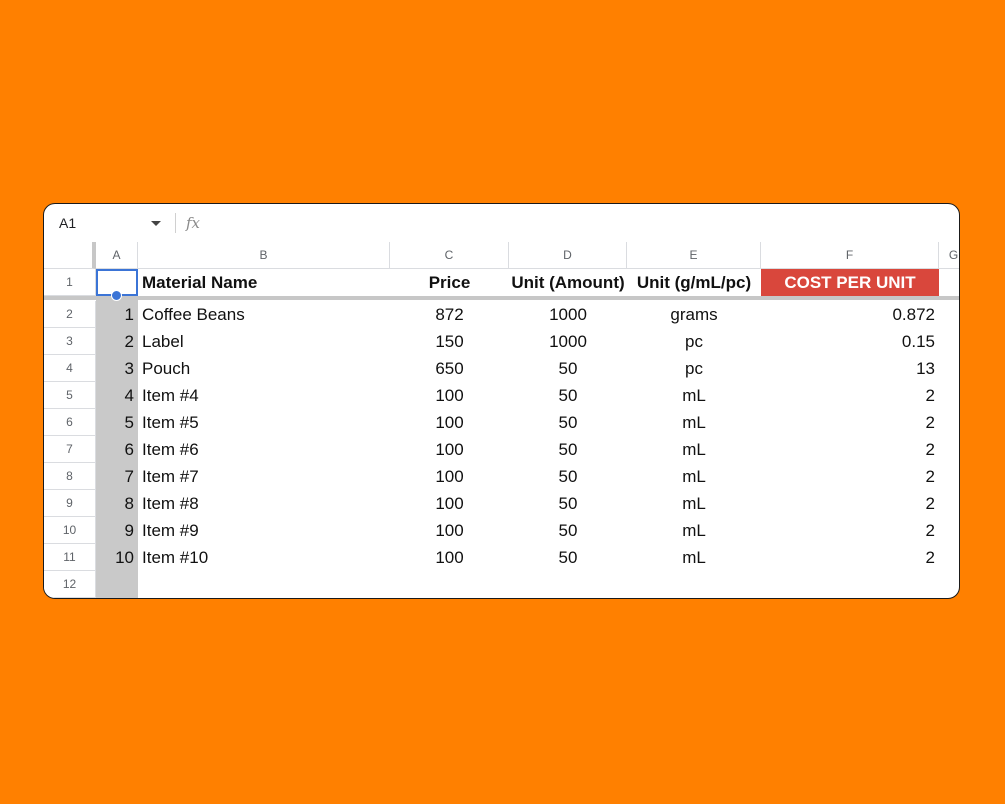  What do you see at coordinates (568, 282) in the screenshot?
I see `header-cell-d: Unit (Amount)` at bounding box center [568, 282].